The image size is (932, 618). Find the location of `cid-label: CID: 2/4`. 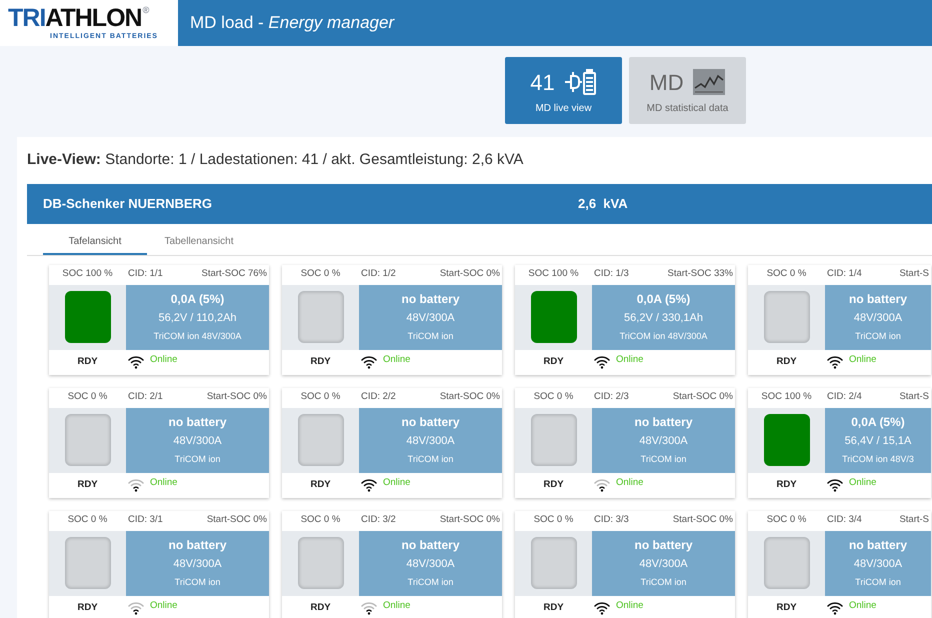

cid-label: CID: 2/4 is located at coordinates (844, 397).